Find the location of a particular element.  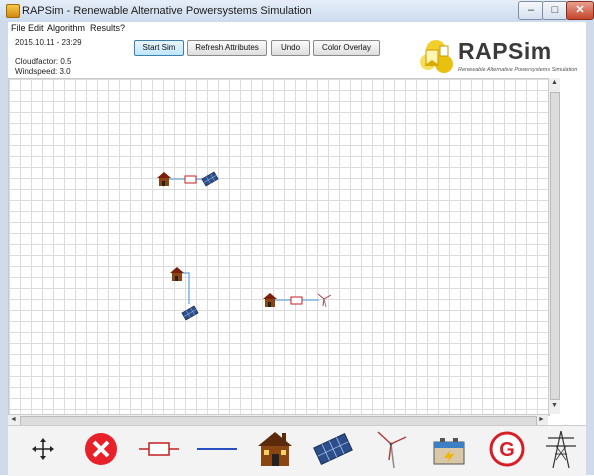

vertical-scroll-thumb is located at coordinates (555, 246).